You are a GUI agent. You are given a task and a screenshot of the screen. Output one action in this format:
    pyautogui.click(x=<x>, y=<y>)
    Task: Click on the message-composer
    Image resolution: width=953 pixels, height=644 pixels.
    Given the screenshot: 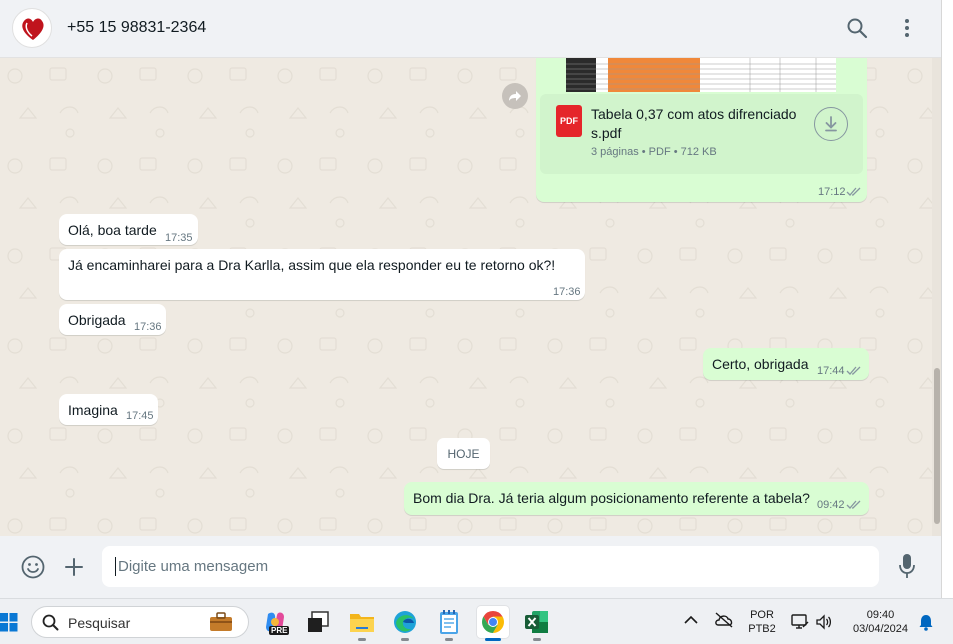 What is the action you would take?
    pyautogui.click(x=470, y=567)
    